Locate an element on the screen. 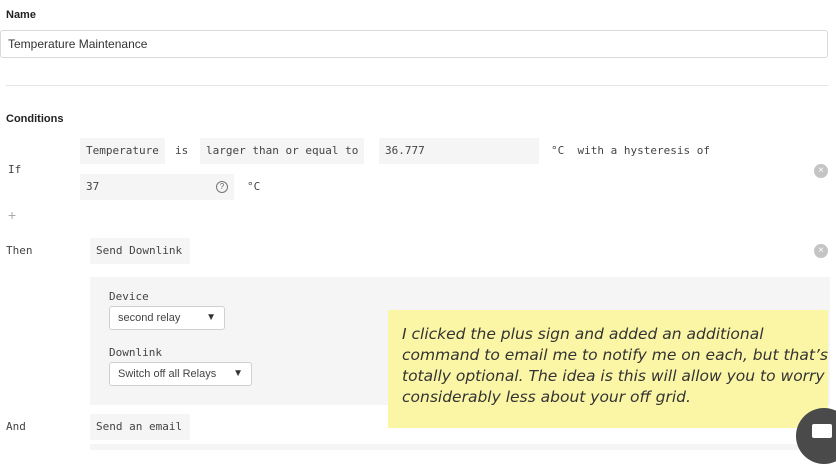 The image size is (836, 464). conditions-heading: Conditions is located at coordinates (35, 119).